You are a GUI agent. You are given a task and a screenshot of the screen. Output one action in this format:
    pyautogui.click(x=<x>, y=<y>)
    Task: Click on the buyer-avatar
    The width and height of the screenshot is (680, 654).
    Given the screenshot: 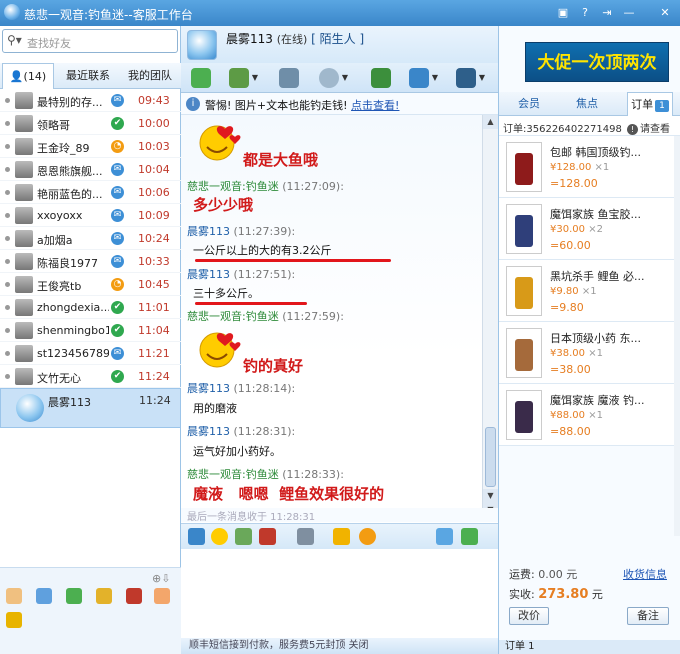 What is the action you would take?
    pyautogui.click(x=202, y=45)
    